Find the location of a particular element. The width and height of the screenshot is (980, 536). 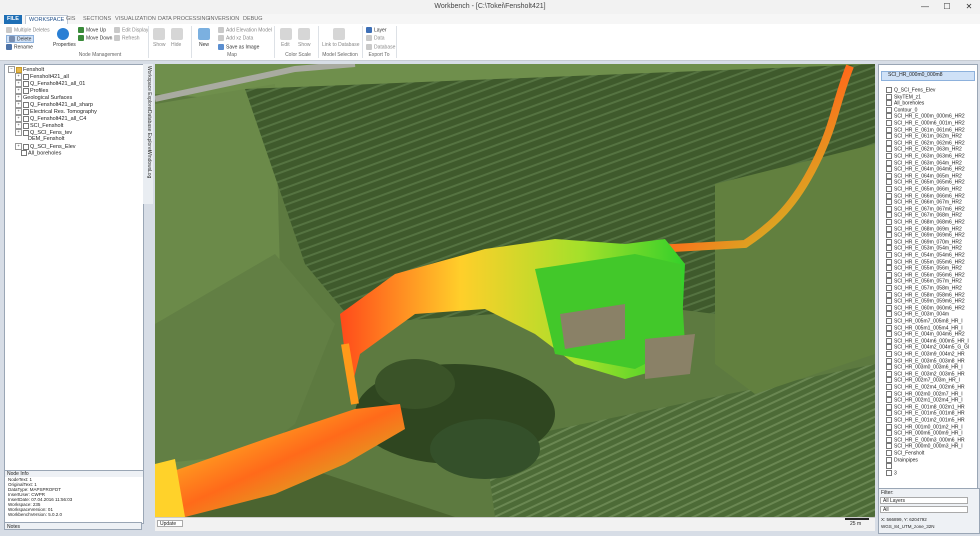

add-elevation-model-button: Add Elevation Model is located at coordinates (245, 30).